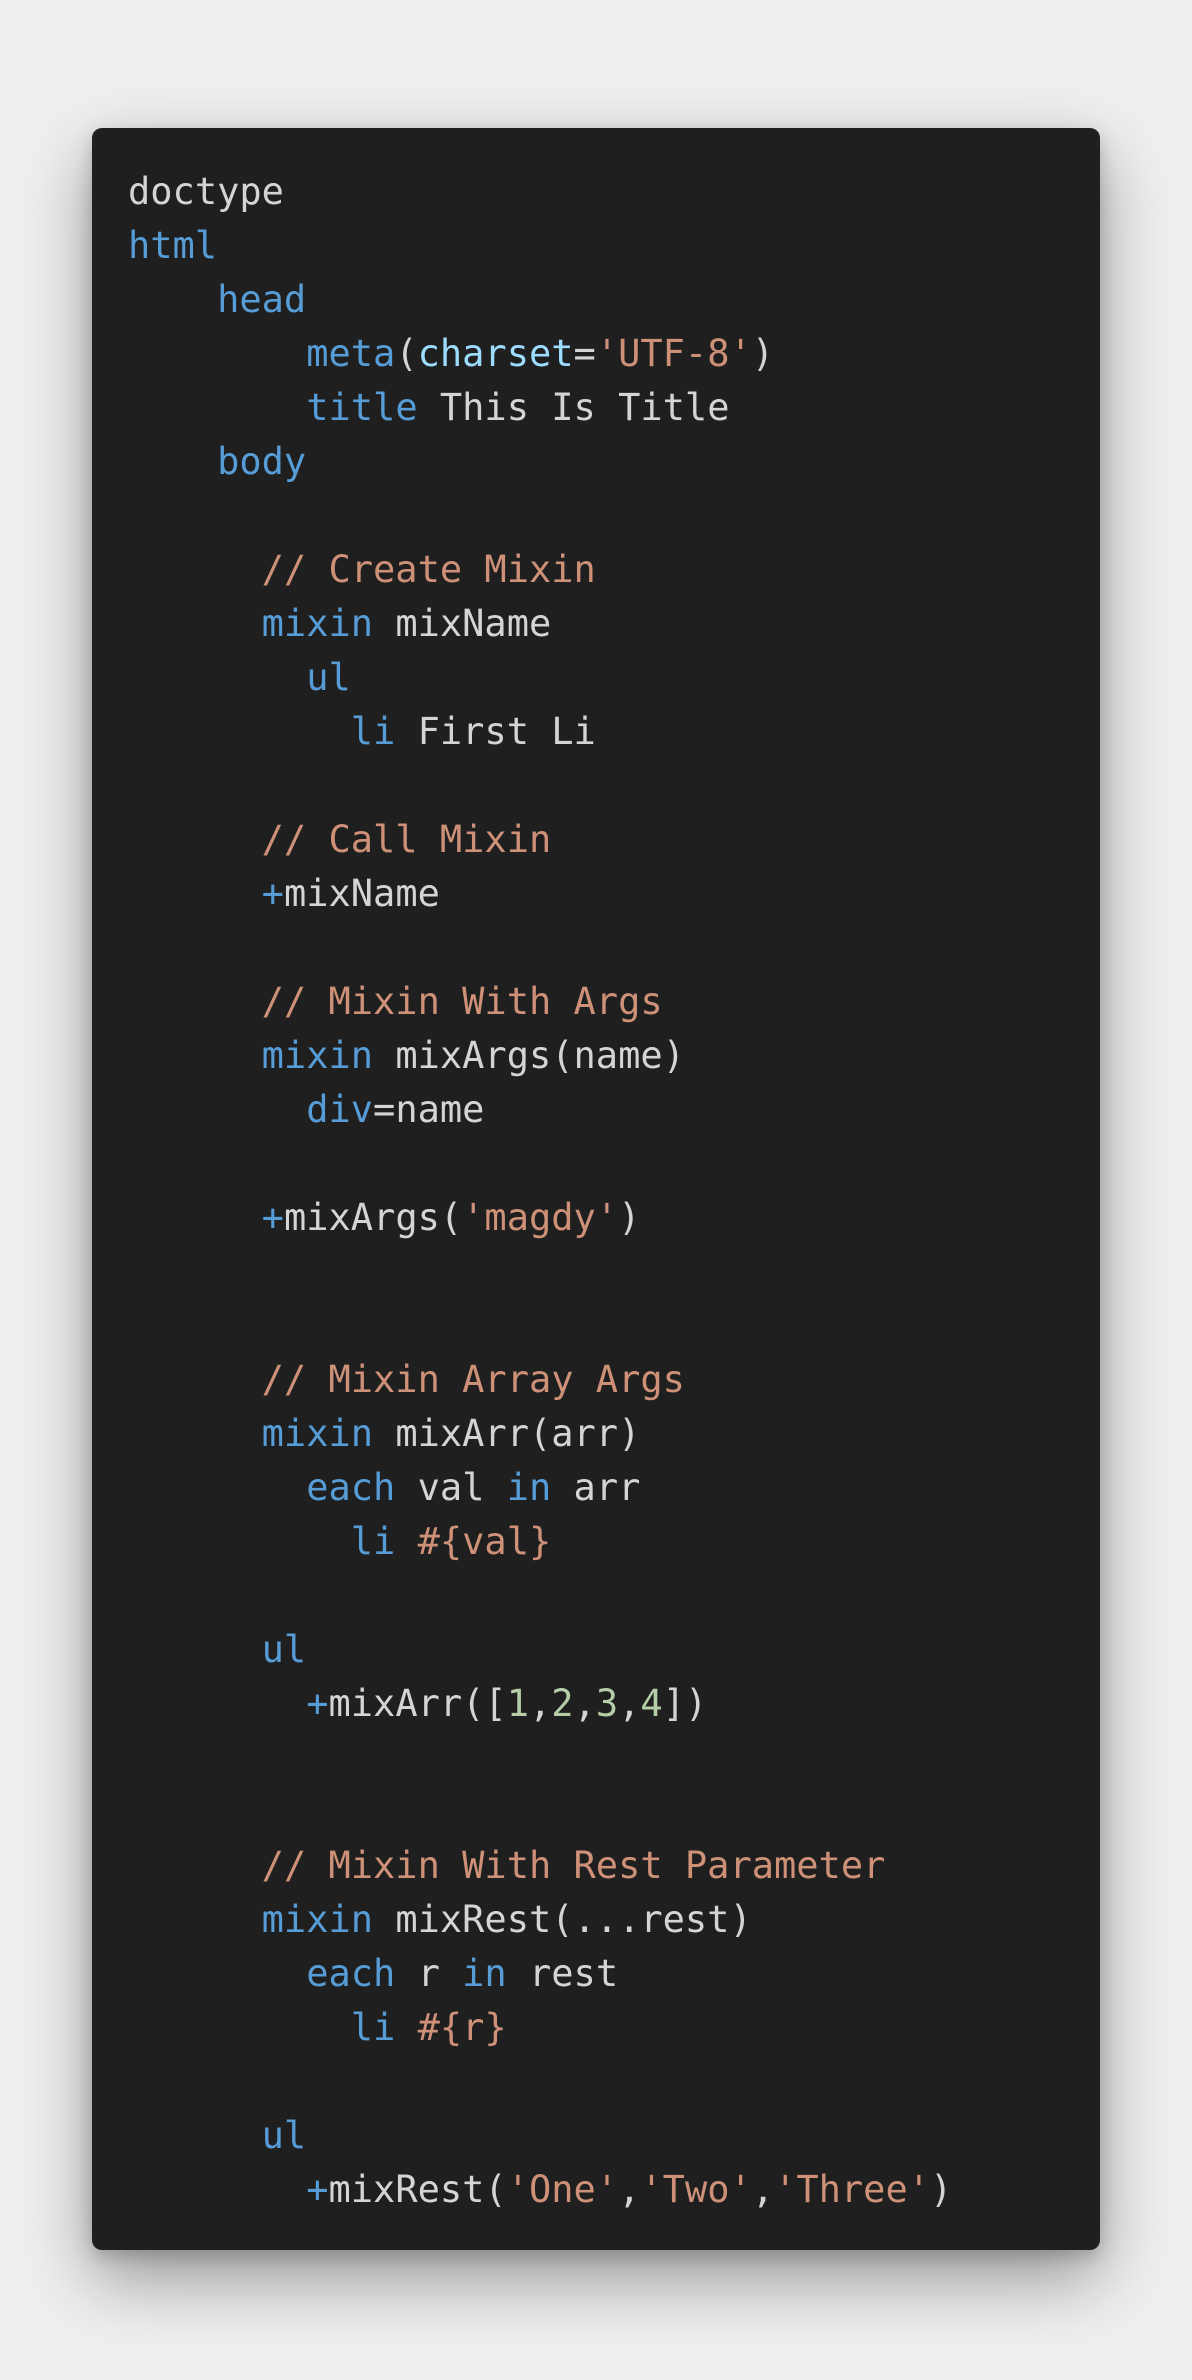 Image resolution: width=1192 pixels, height=2380 pixels. I want to click on code-token: First Li, so click(495, 731).